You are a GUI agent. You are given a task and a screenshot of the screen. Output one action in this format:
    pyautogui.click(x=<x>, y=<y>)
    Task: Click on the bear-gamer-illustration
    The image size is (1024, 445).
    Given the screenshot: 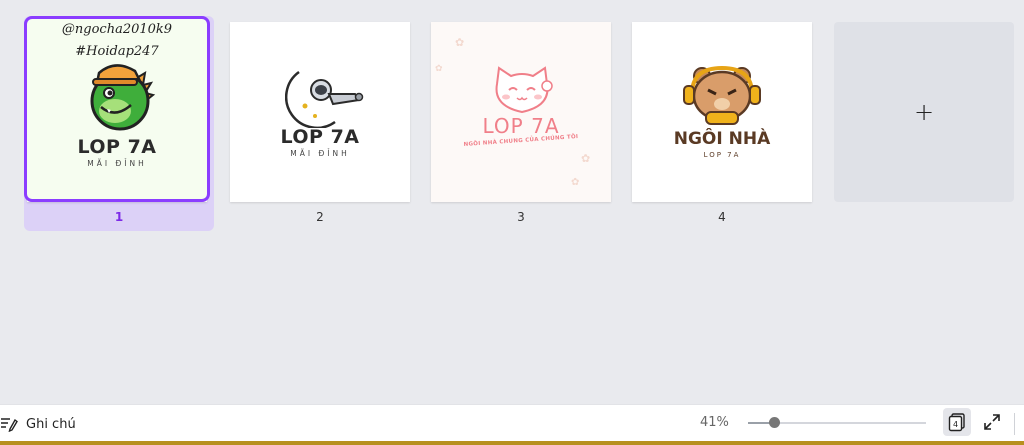 What is the action you would take?
    pyautogui.click(x=722, y=95)
    